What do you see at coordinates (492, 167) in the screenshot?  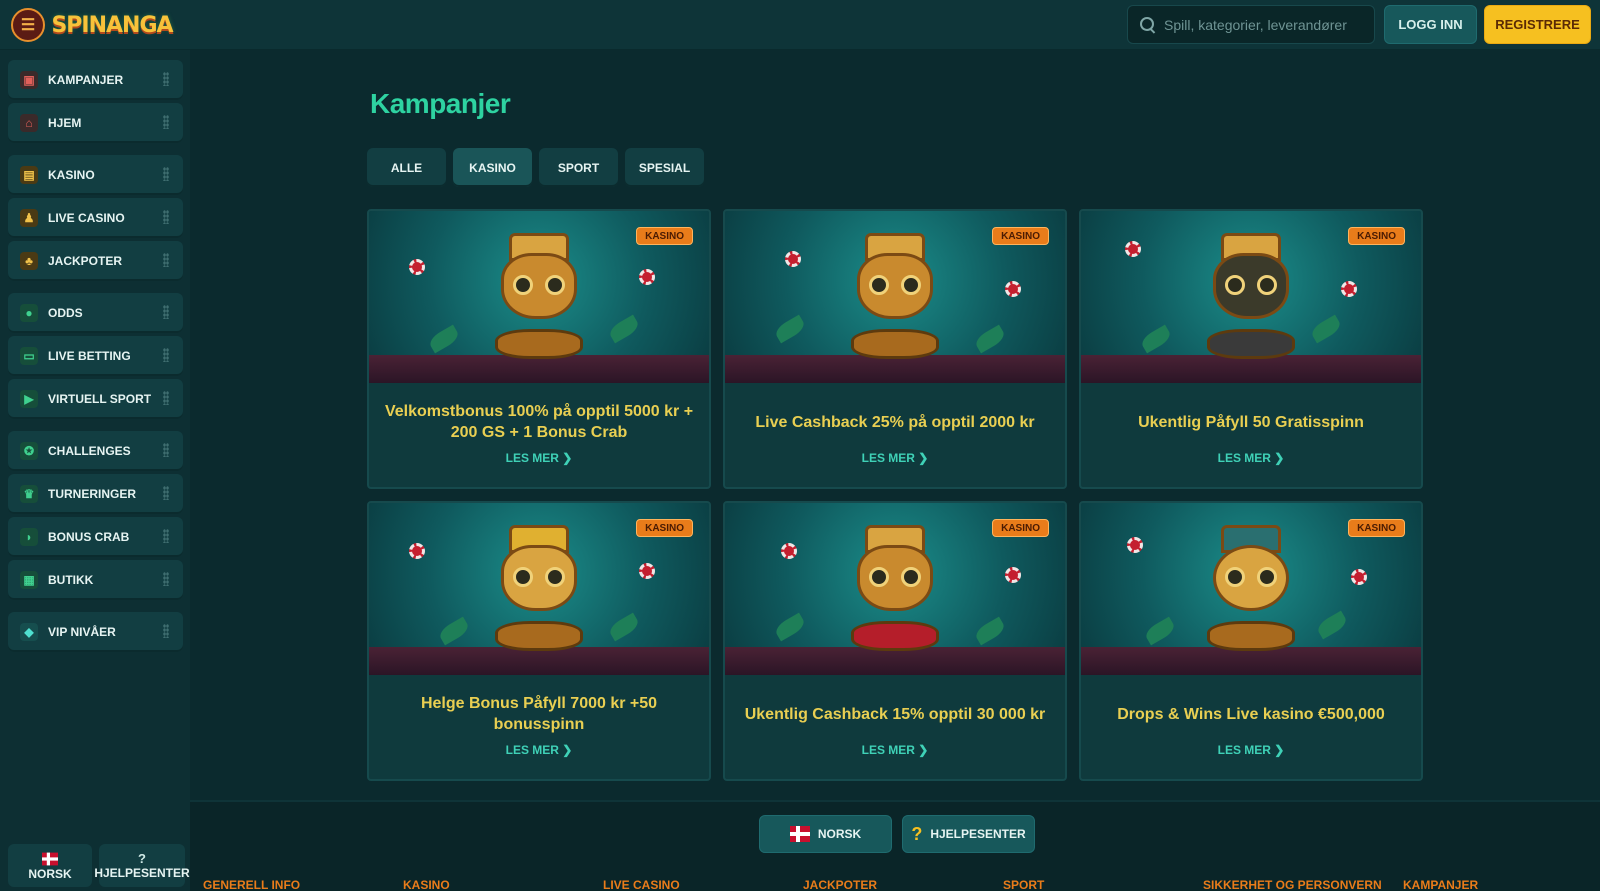 I see `tab-kasino: KASINO` at bounding box center [492, 167].